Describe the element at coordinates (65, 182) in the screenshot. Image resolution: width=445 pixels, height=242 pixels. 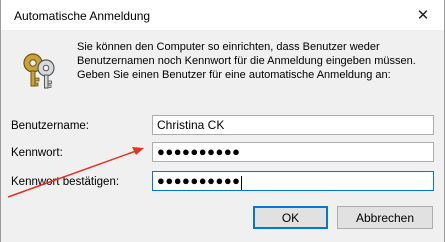
I see `confirm-password-label: Kennwort bestätigen:` at that location.